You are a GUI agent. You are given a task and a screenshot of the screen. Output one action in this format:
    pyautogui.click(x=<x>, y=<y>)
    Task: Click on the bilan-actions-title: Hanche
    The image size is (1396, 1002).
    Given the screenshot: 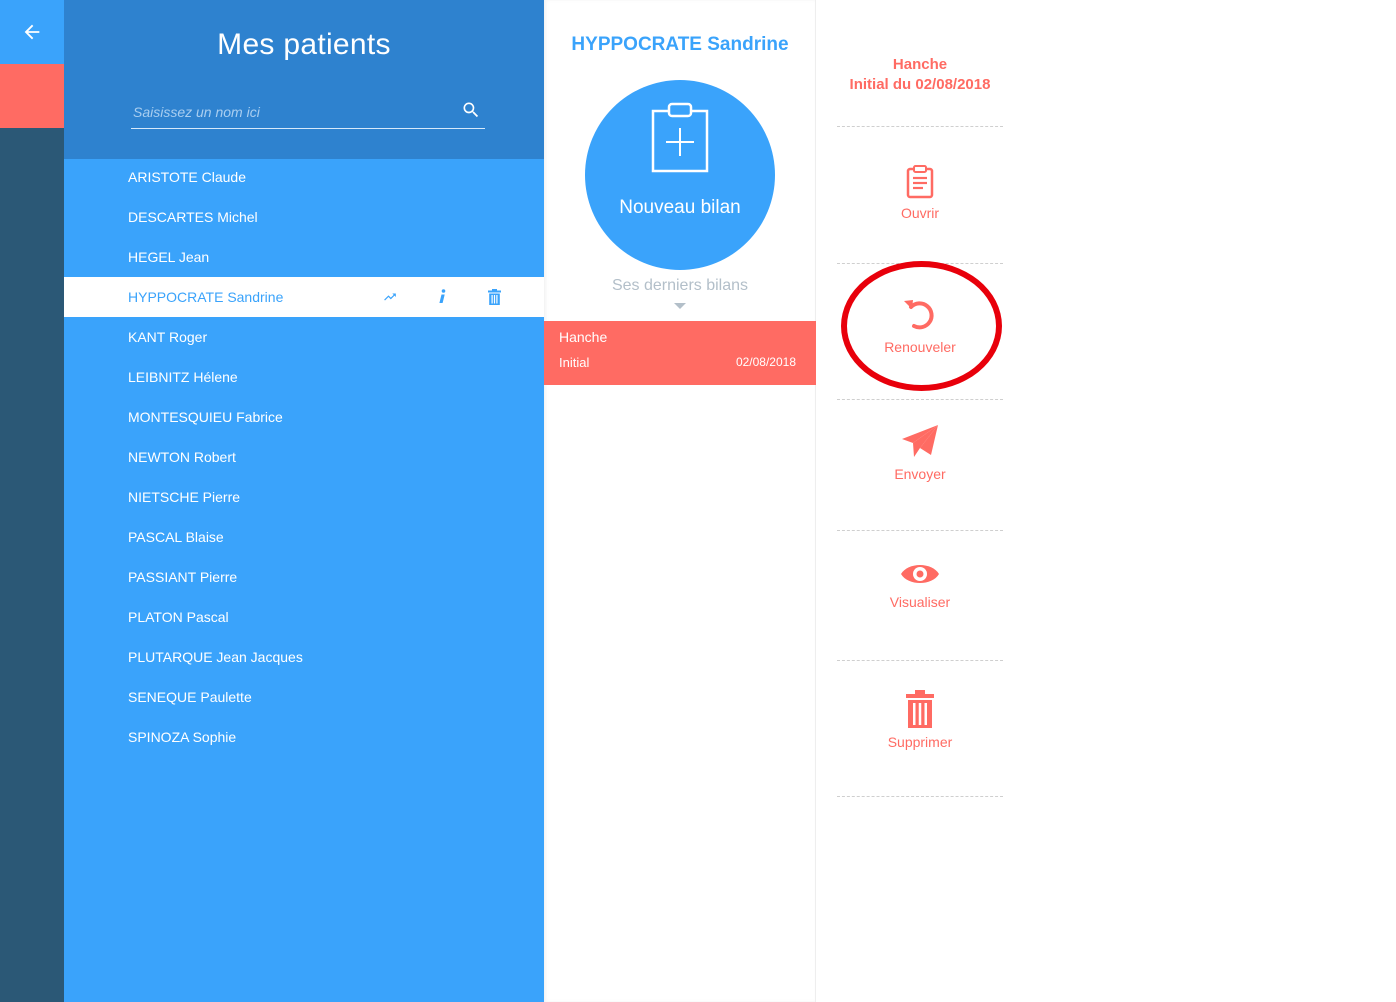 What is the action you would take?
    pyautogui.click(x=920, y=64)
    